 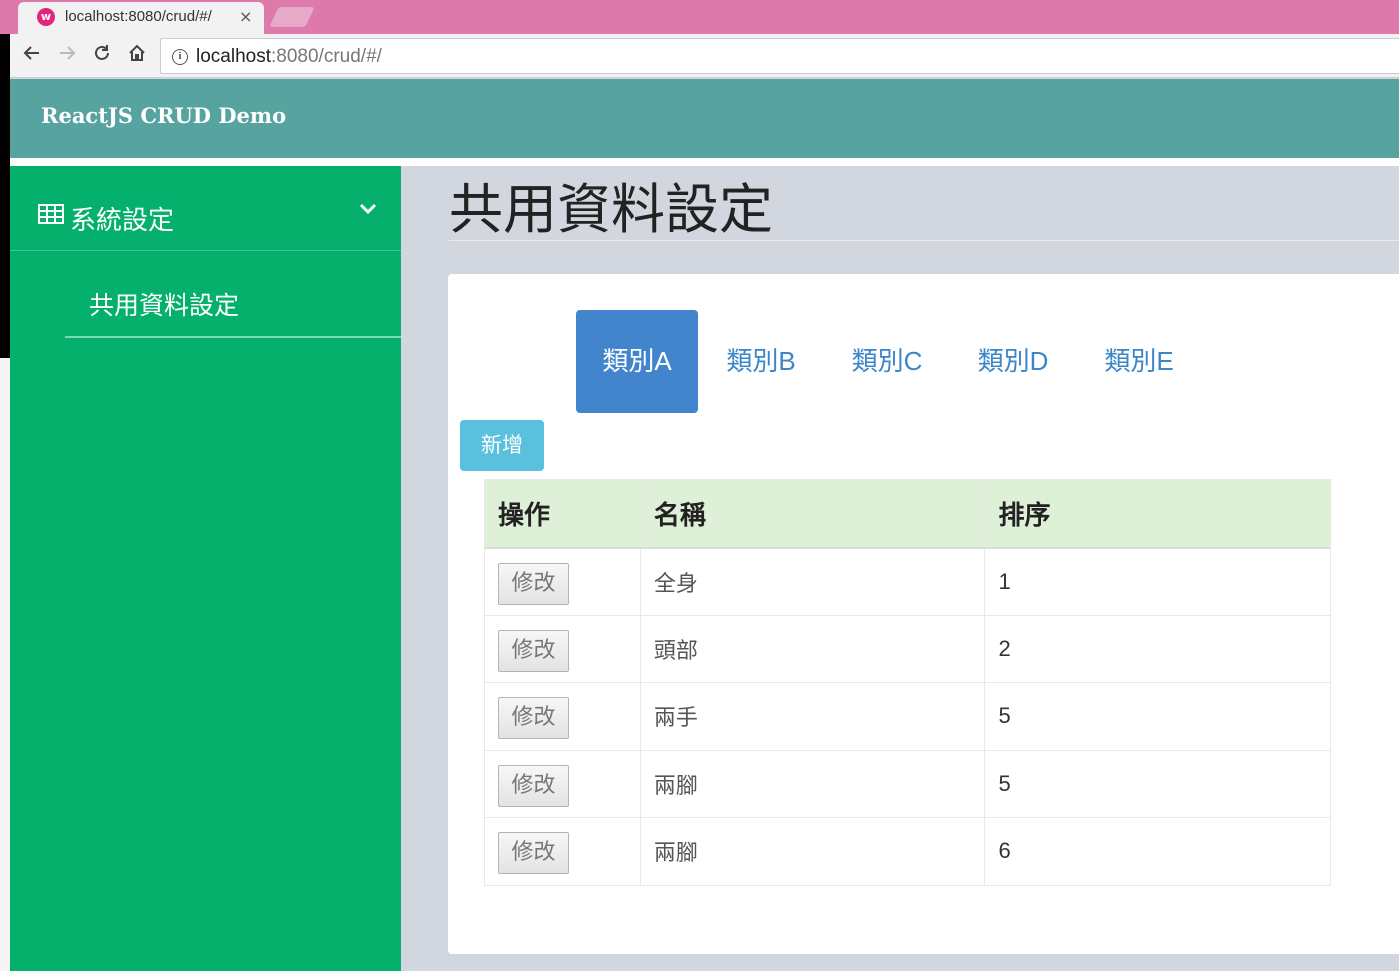 I want to click on chevron-down-icon, so click(x=368, y=209).